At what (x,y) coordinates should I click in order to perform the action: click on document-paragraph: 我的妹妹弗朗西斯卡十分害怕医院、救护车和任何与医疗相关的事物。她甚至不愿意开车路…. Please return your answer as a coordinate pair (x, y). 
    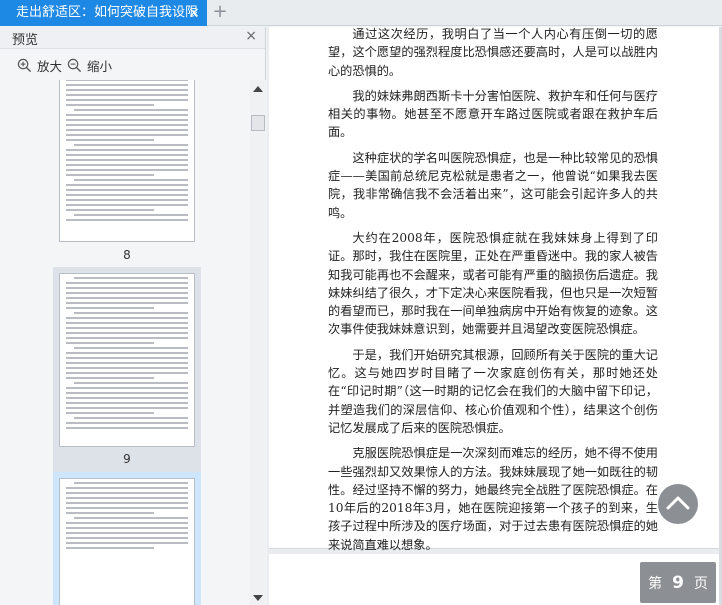
    Looking at the image, I should click on (493, 114).